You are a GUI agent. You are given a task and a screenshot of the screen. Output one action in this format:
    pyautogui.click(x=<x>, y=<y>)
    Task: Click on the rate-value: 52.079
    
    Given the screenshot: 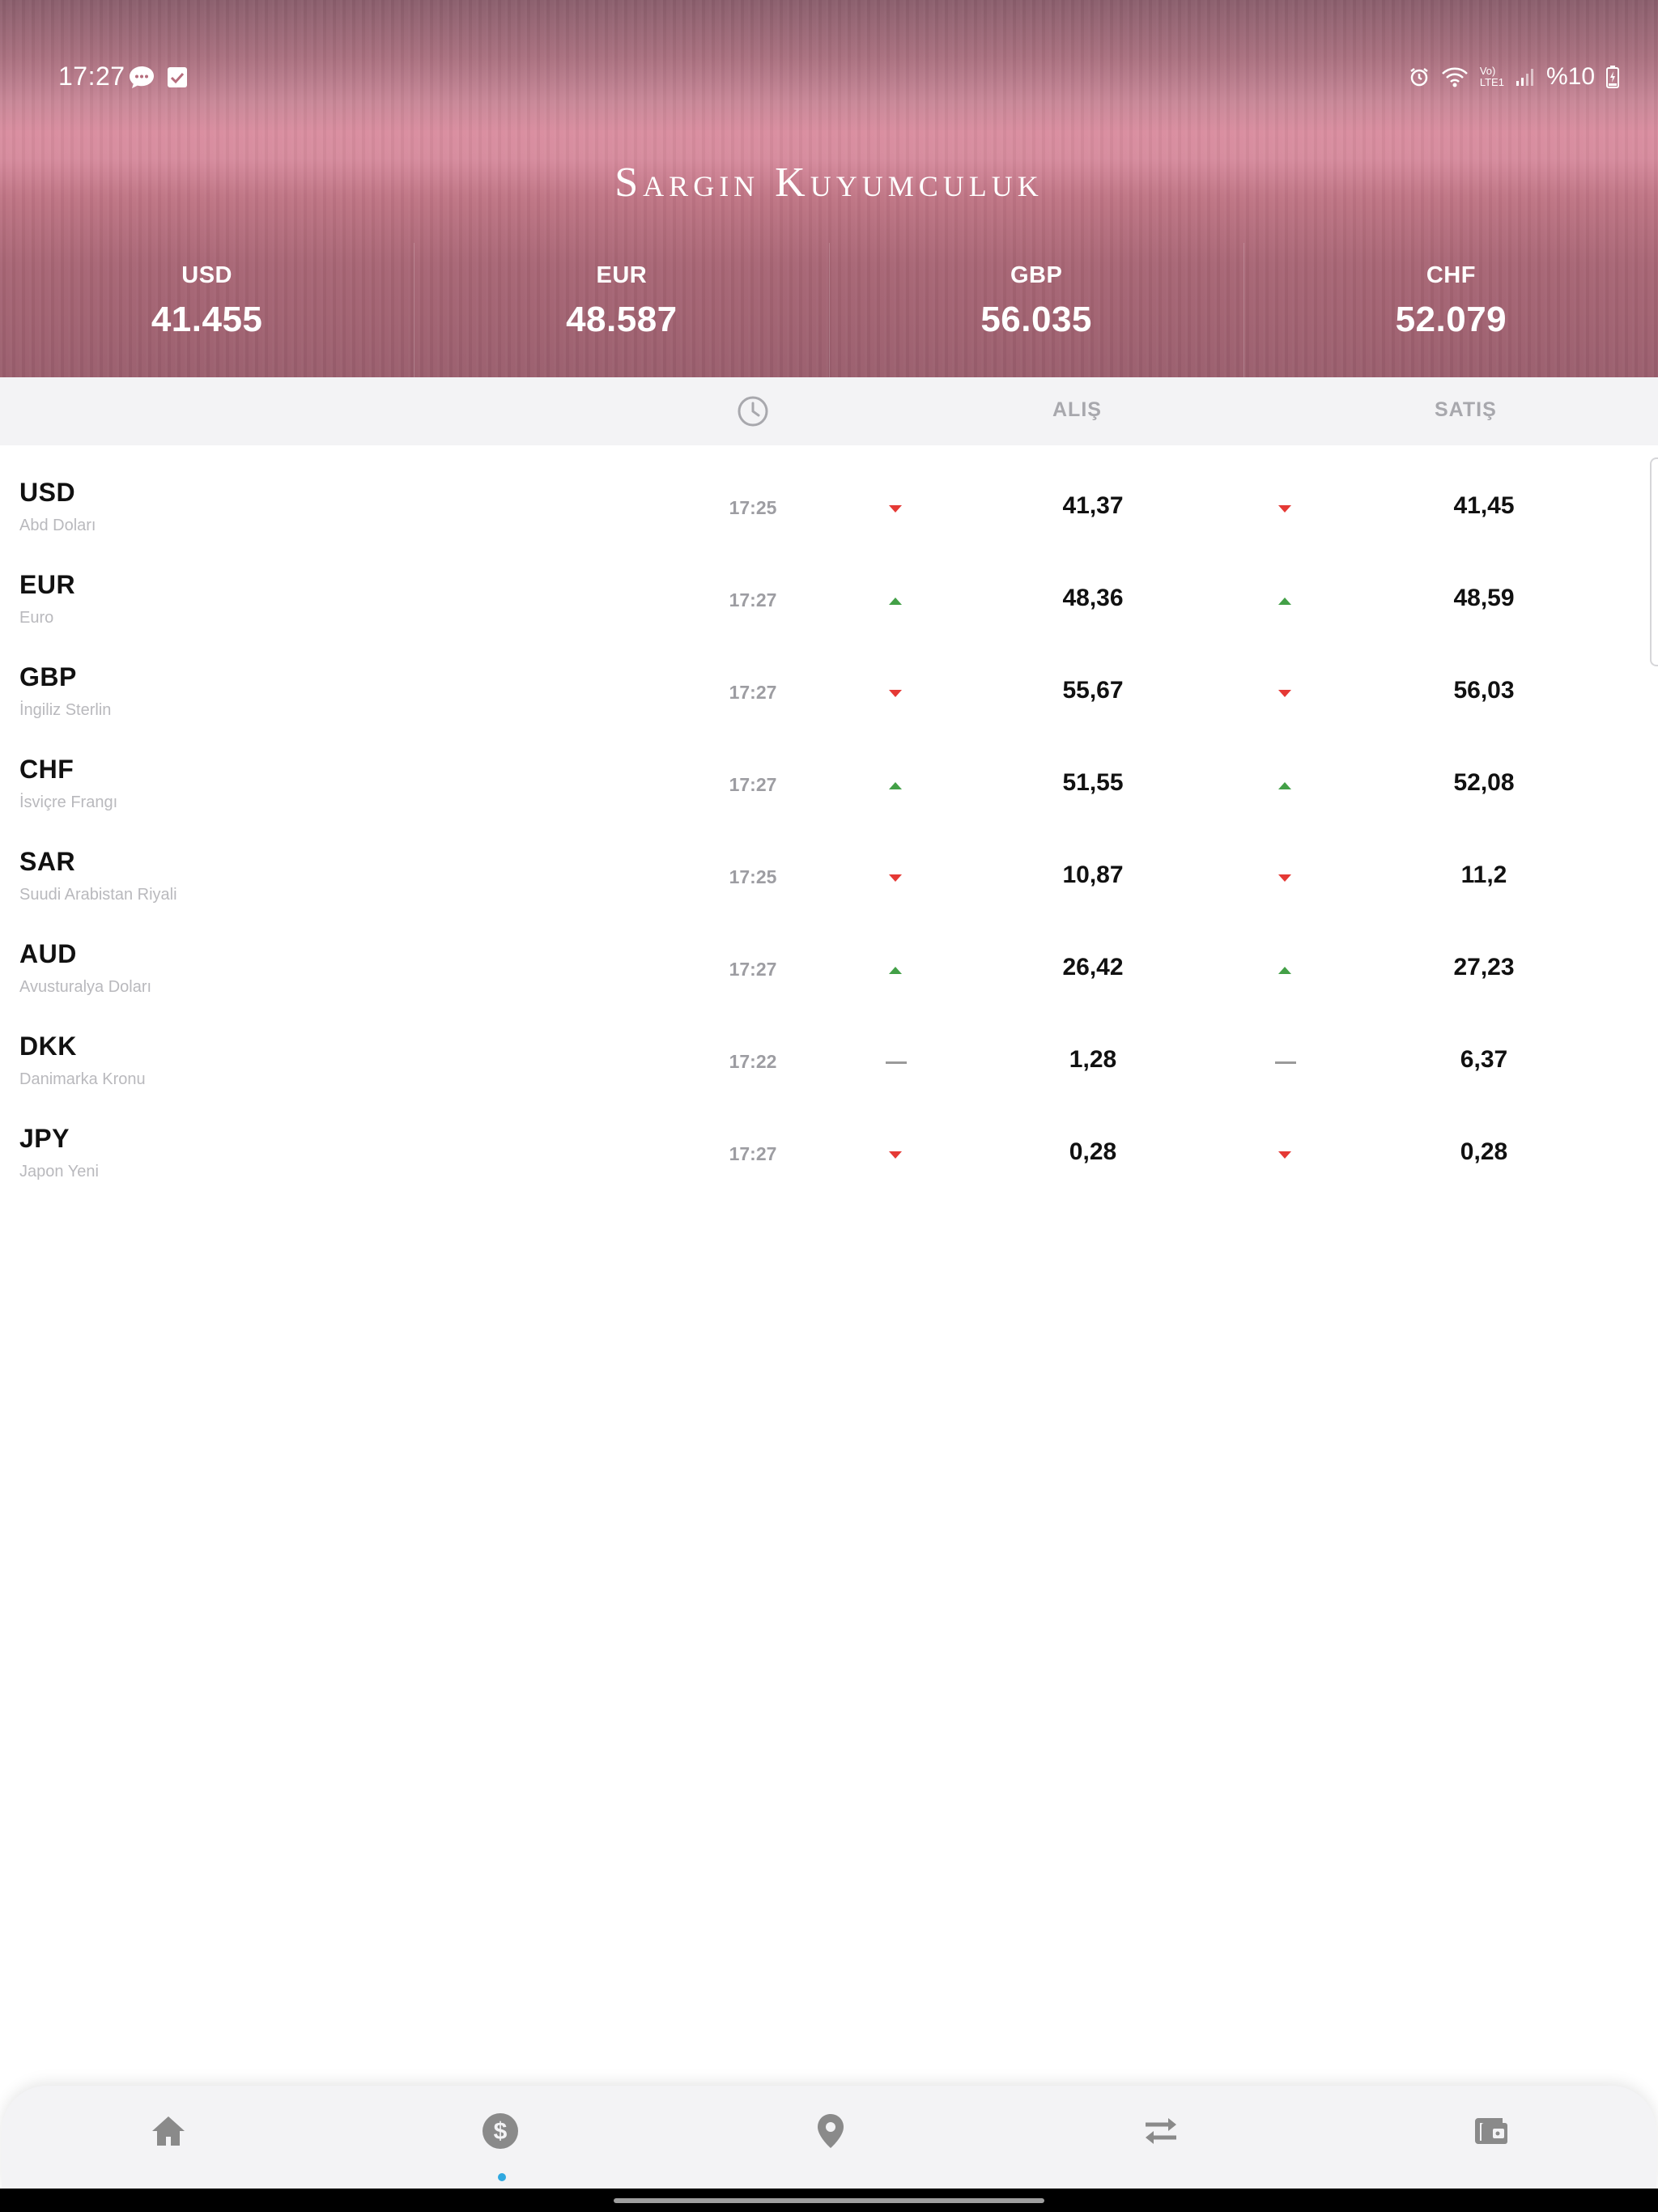 What is the action you would take?
    pyautogui.click(x=1451, y=320)
    